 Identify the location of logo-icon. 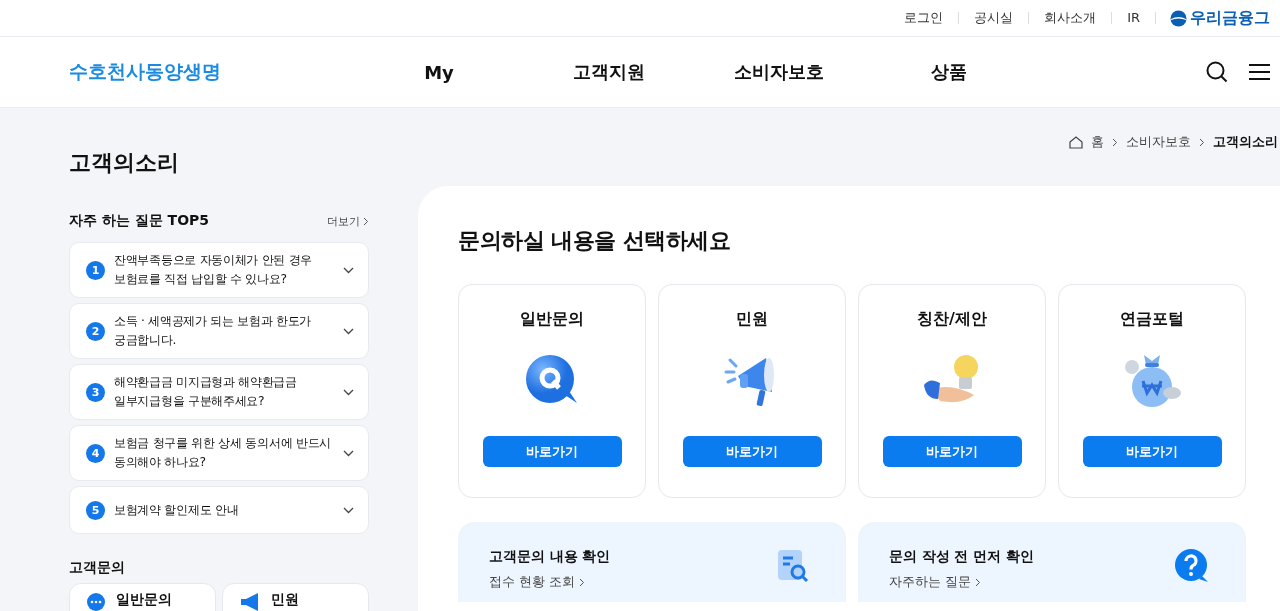
(1178, 18).